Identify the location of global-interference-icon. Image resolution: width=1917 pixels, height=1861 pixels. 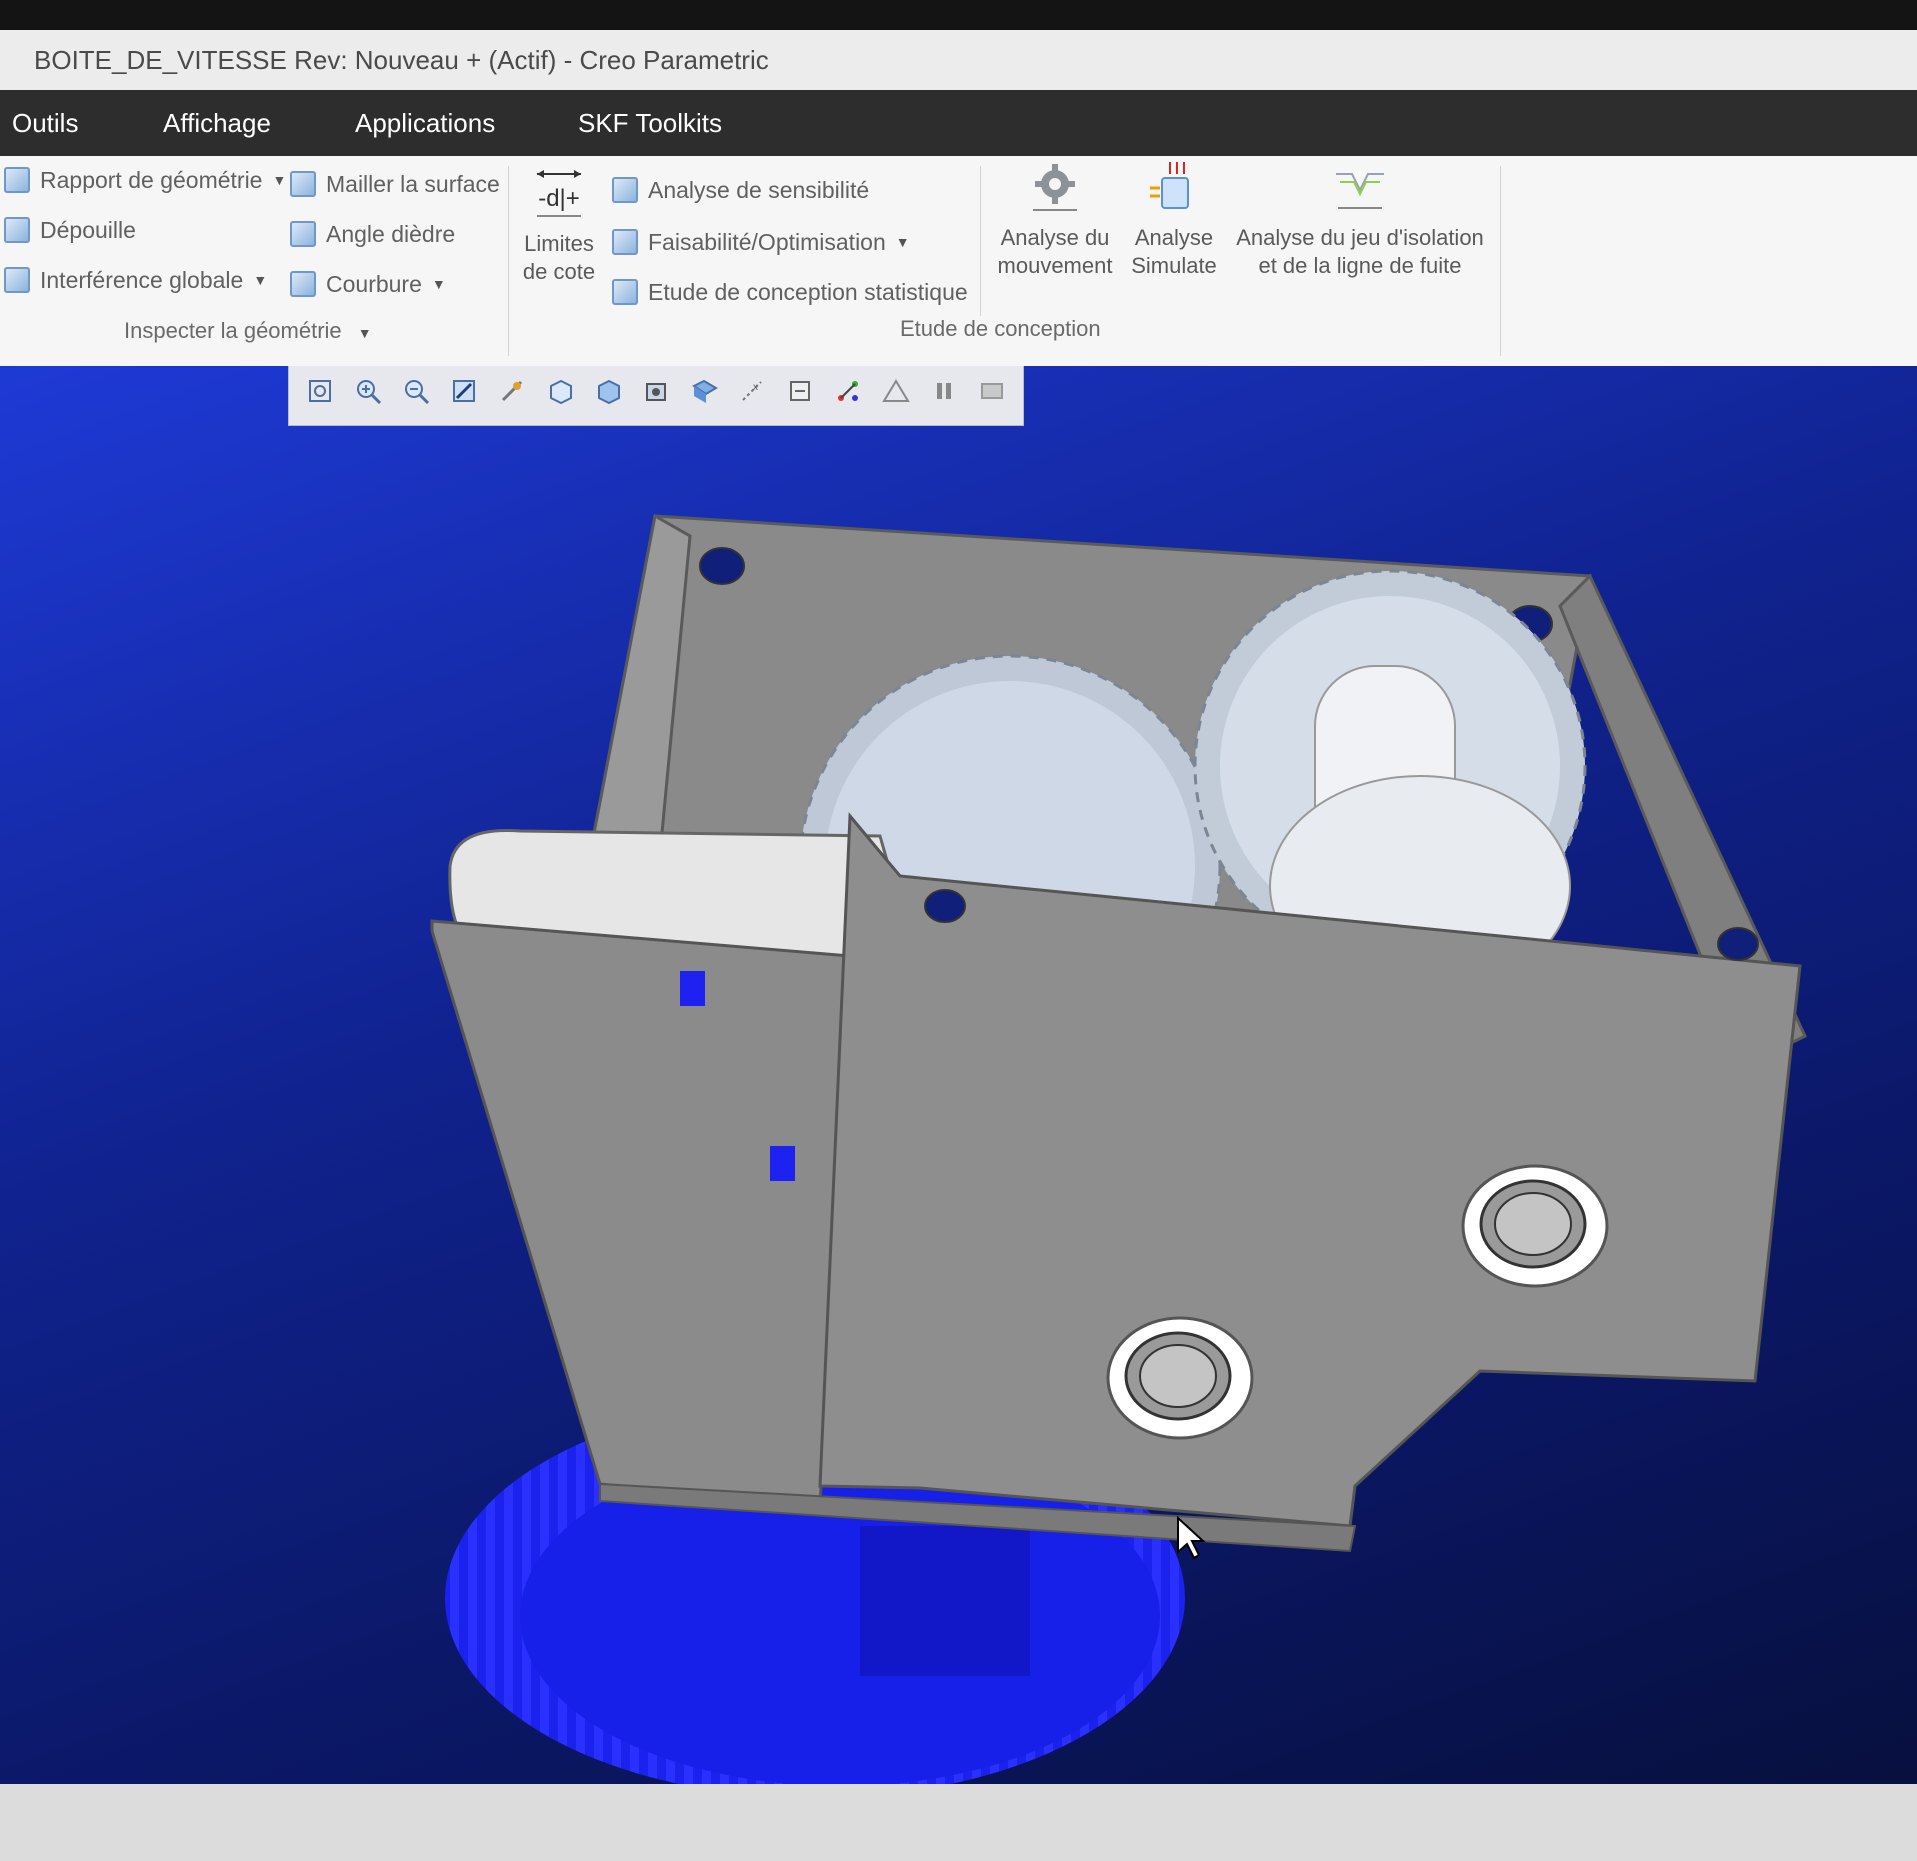
(17, 280).